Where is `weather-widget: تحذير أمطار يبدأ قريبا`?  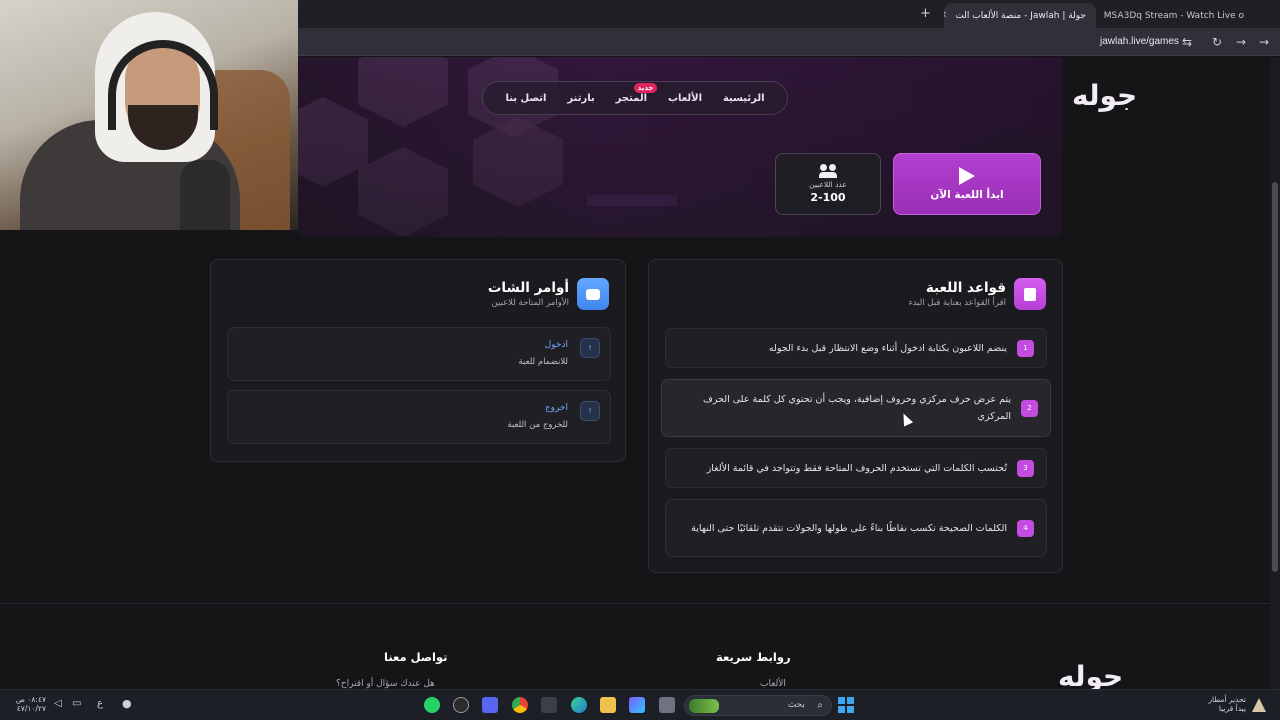 weather-widget: تحذير أمطار يبدأ قريبا is located at coordinates (1218, 704).